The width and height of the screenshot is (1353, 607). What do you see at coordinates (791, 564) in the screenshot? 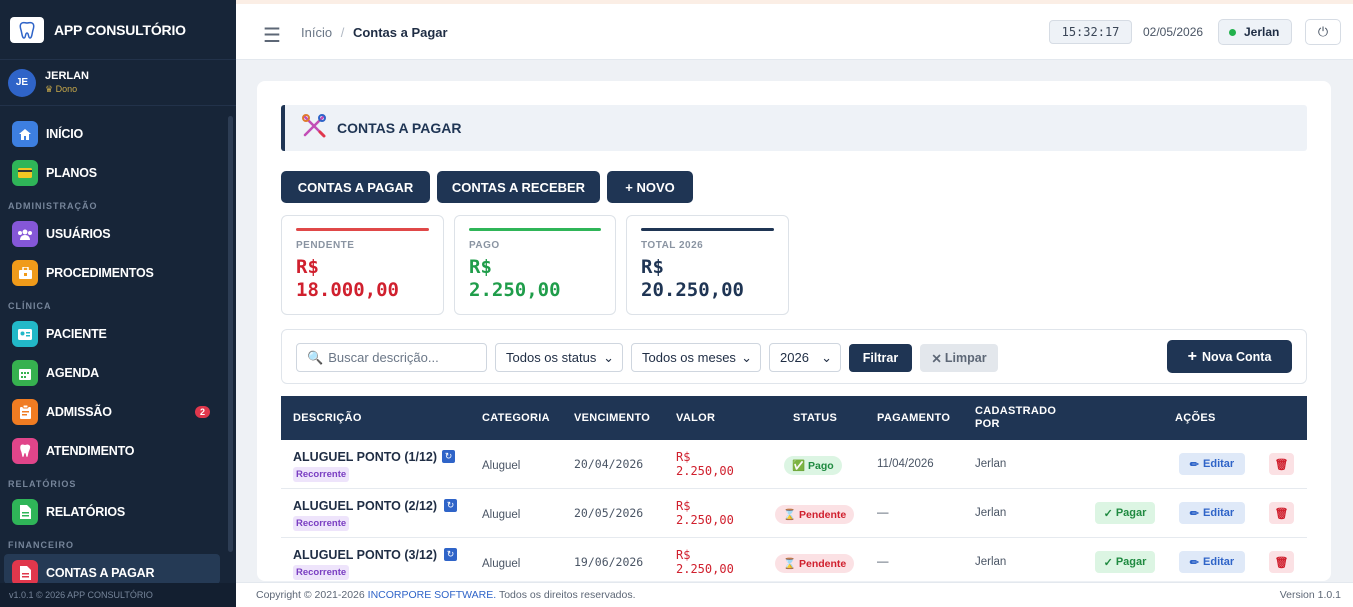
I see `hourglass-icon: ⌛` at bounding box center [791, 564].